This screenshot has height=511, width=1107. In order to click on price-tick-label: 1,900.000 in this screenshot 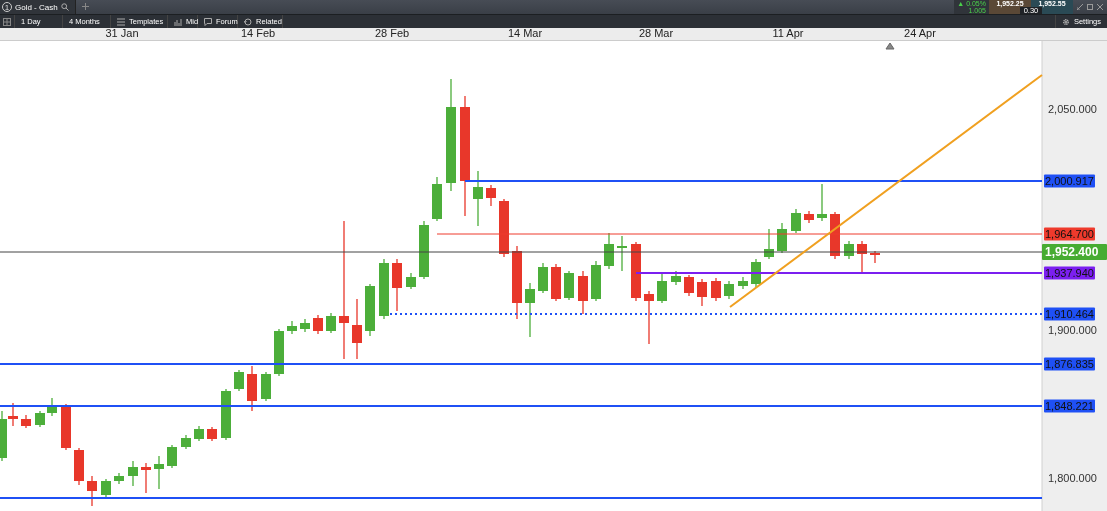, I will do `click(1072, 330)`.